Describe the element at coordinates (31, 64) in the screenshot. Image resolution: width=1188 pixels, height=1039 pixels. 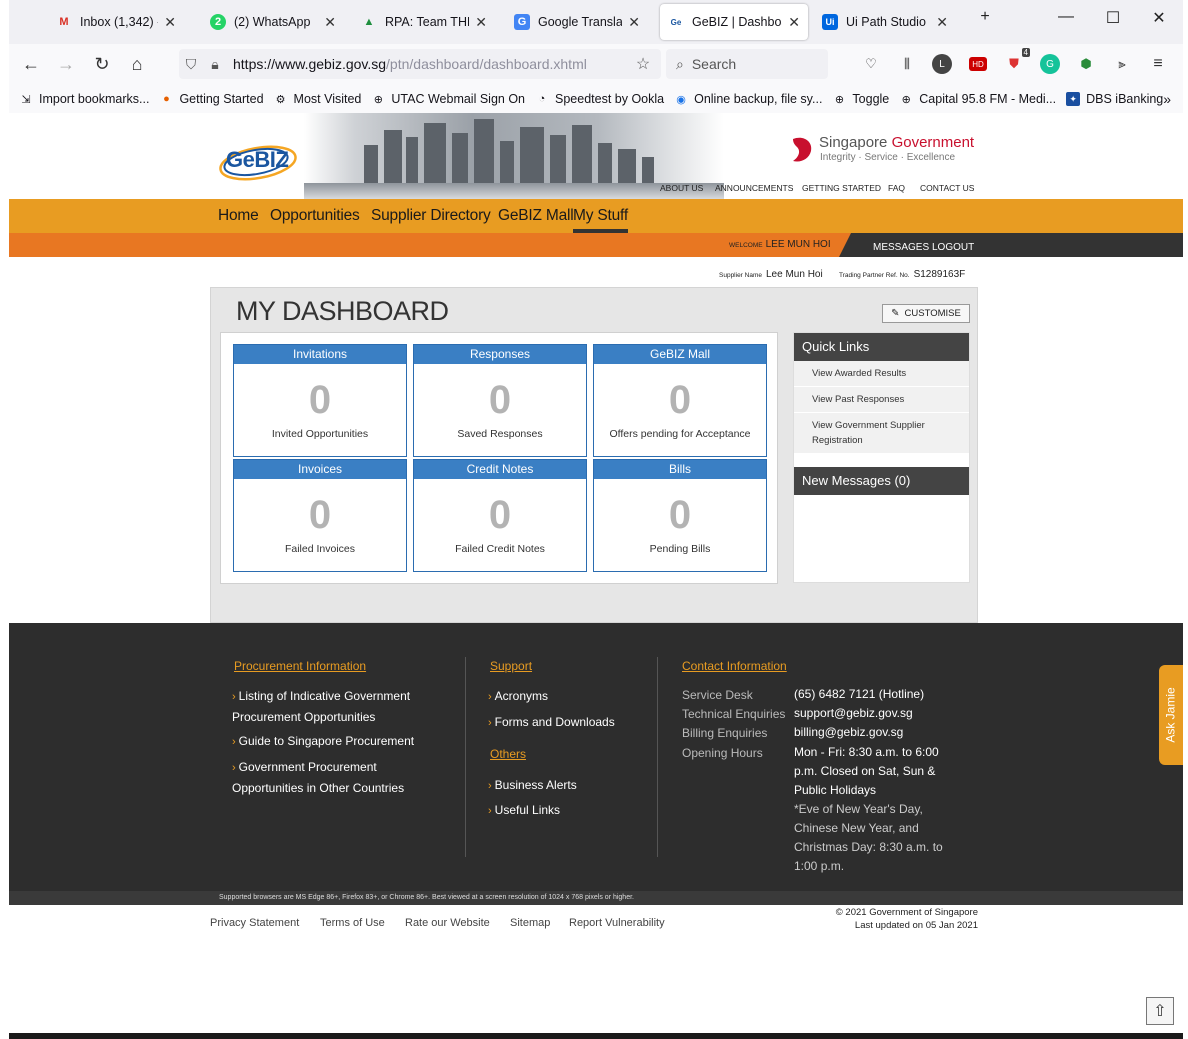
I see `back-icon: ←` at that location.